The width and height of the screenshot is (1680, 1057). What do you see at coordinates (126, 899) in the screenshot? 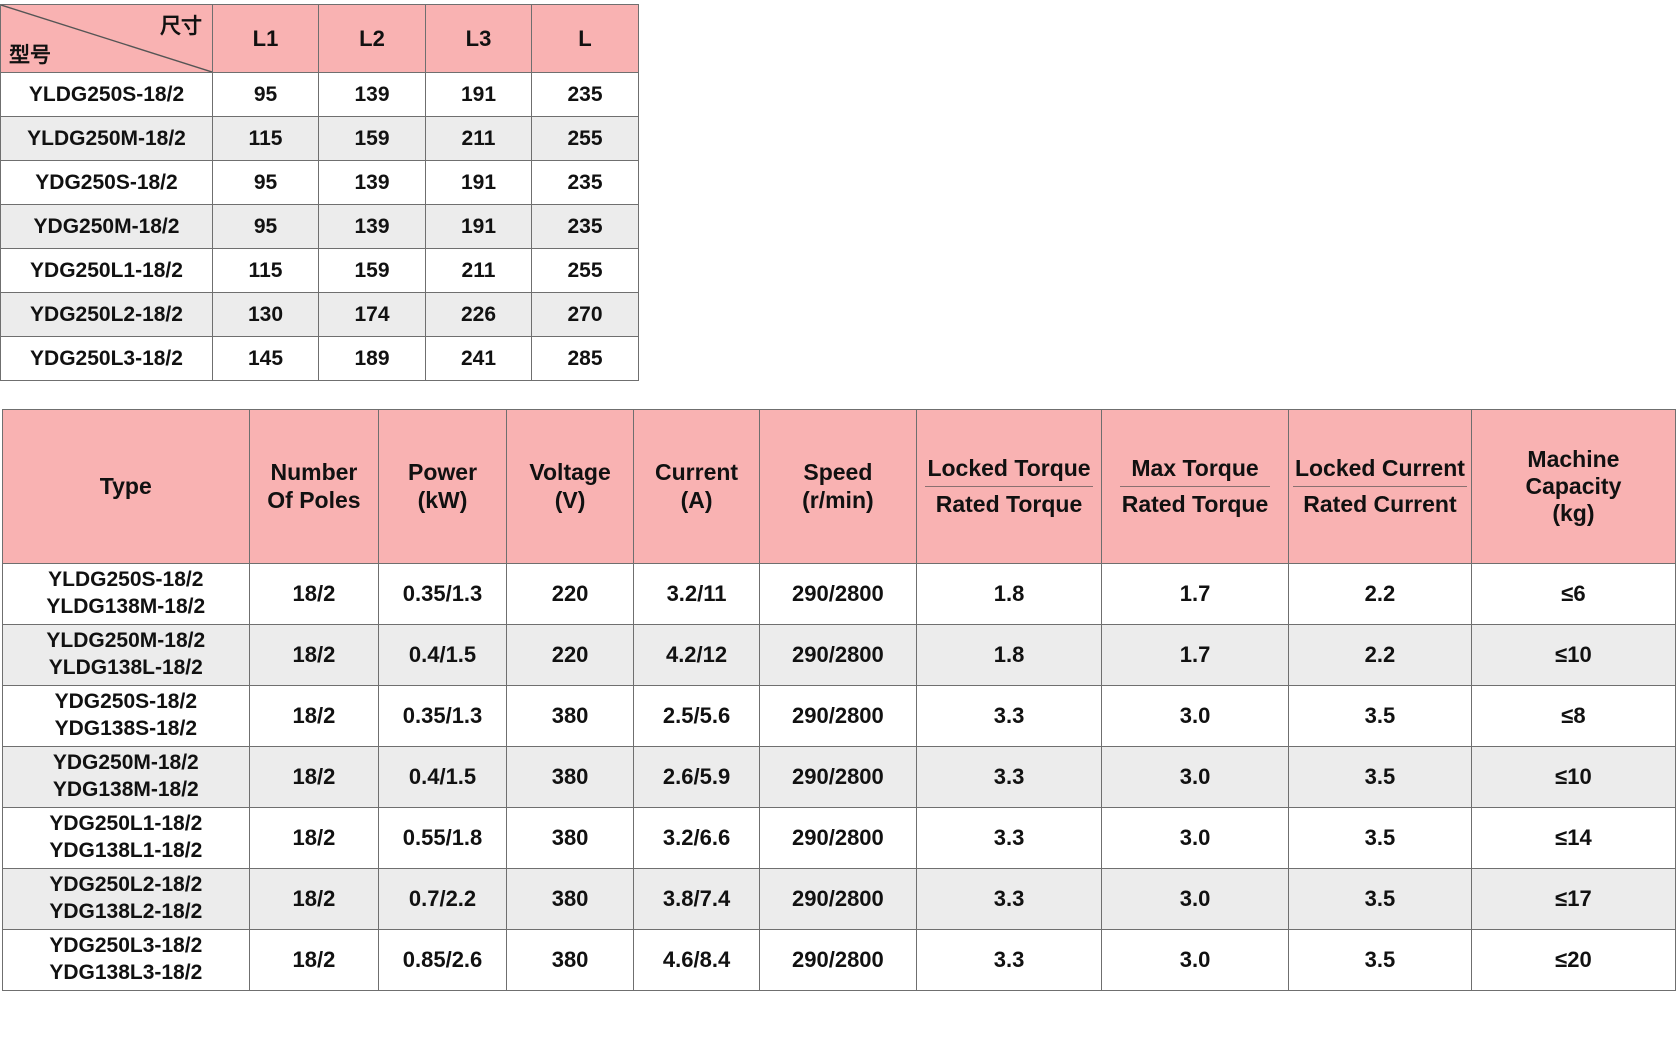
I see `cell-type: YDG250L2-18/2 YDG138L2-18/2` at bounding box center [126, 899].